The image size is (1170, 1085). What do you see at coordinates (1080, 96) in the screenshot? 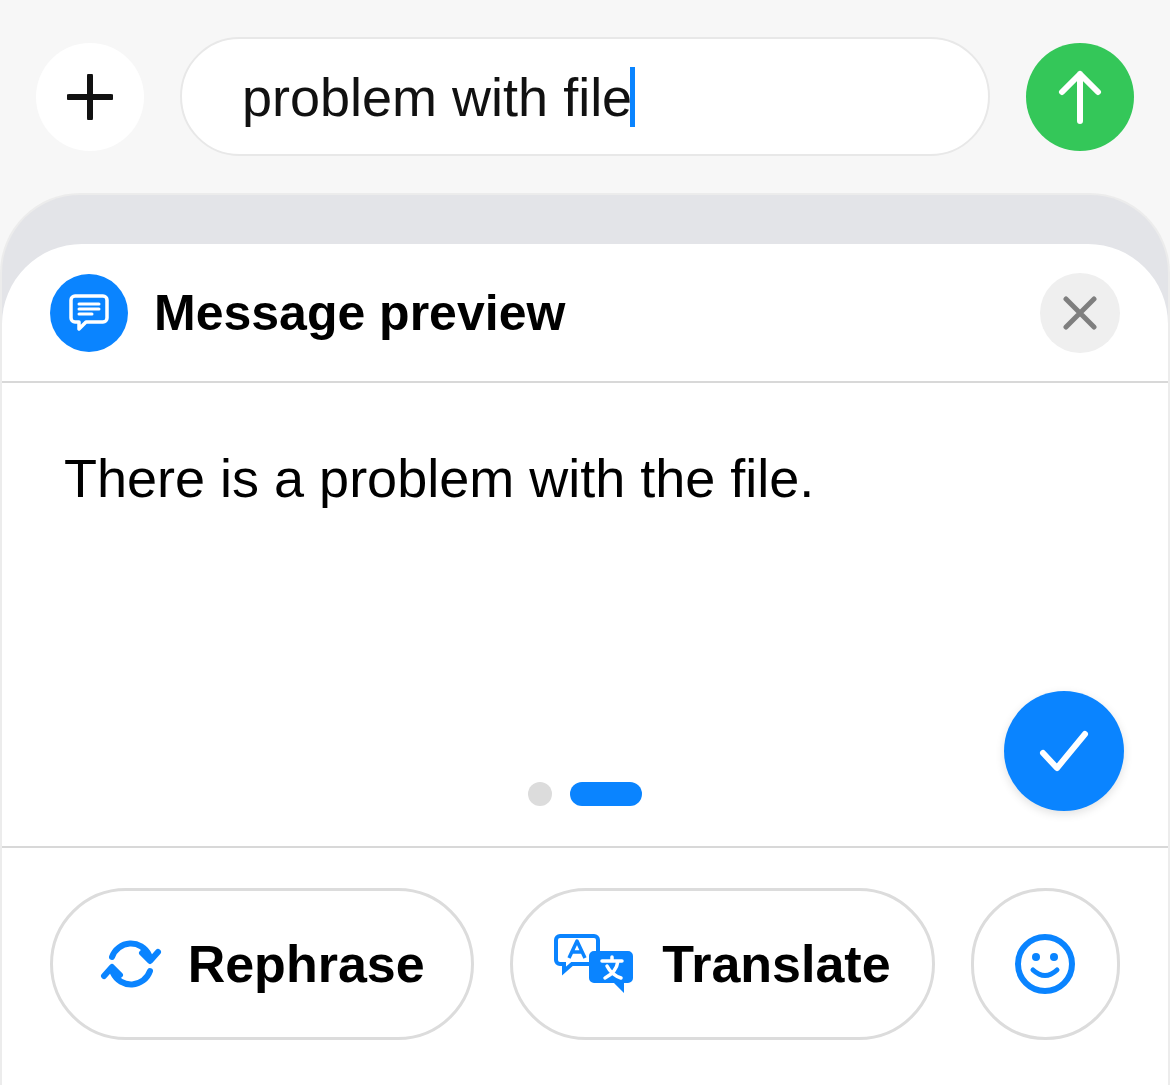
I see `arrow-up-icon` at bounding box center [1080, 96].